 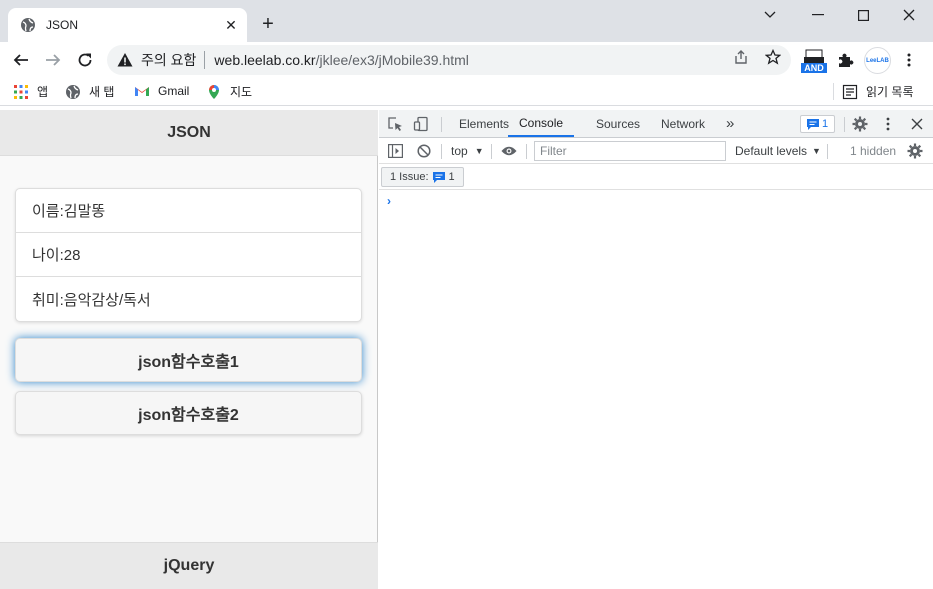 What do you see at coordinates (188, 299) in the screenshot?
I see `list-item: 취미:음악감상/독서` at bounding box center [188, 299].